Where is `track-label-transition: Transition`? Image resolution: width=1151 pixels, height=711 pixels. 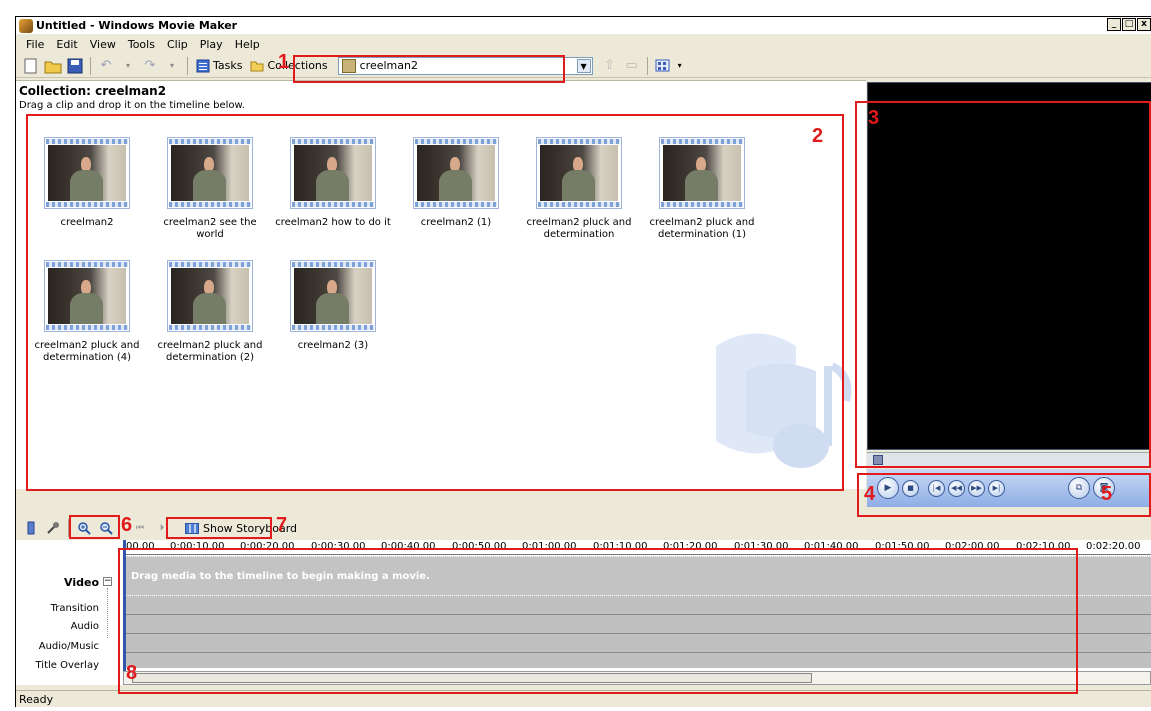
track-label-transition: Transition is located at coordinates (74, 608).